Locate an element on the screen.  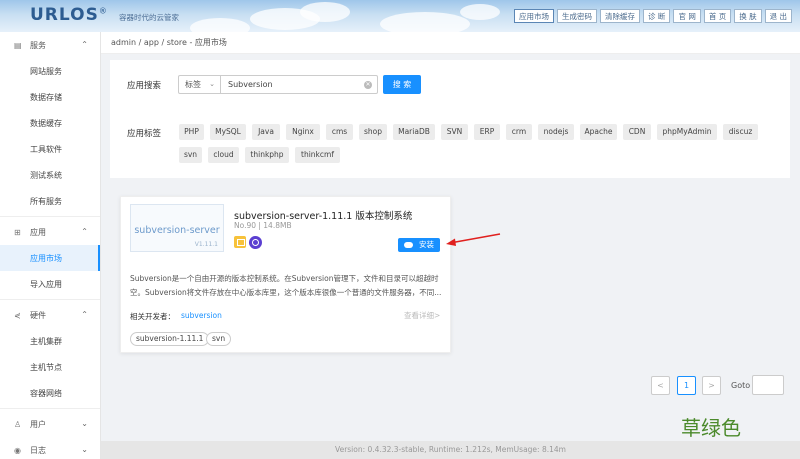
sidebar-item-container-network: 容器网络 is located at coordinates (50, 393).